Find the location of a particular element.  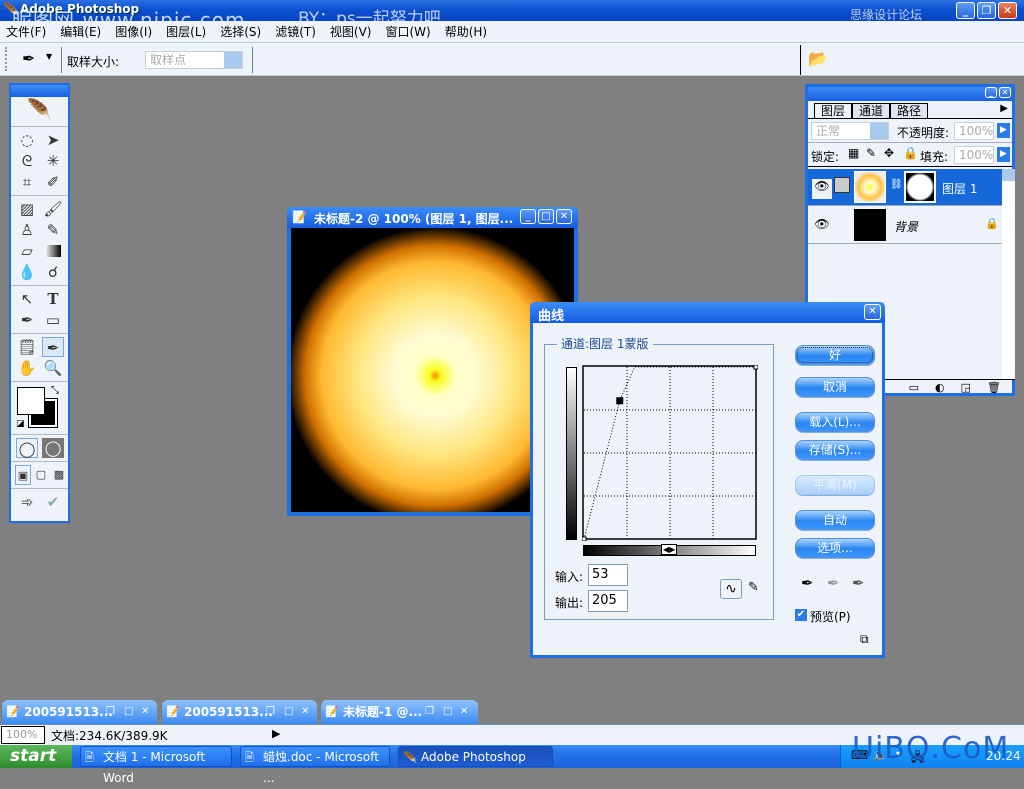

menu-layer: 图层(L) is located at coordinates (186, 31).